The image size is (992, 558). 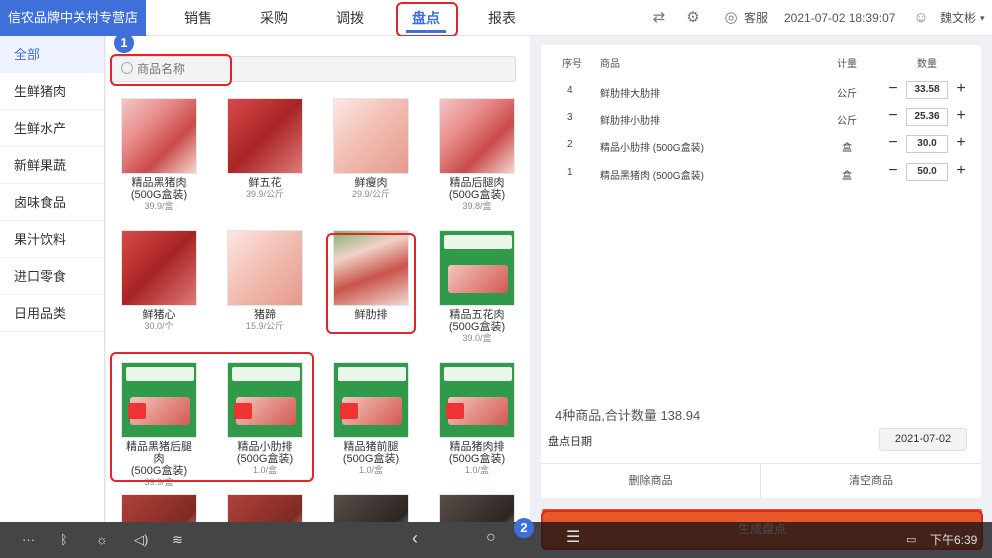 I want to click on product-card: 精品猪前腿 (500G盒装) 1.0/盒, so click(x=371, y=419).